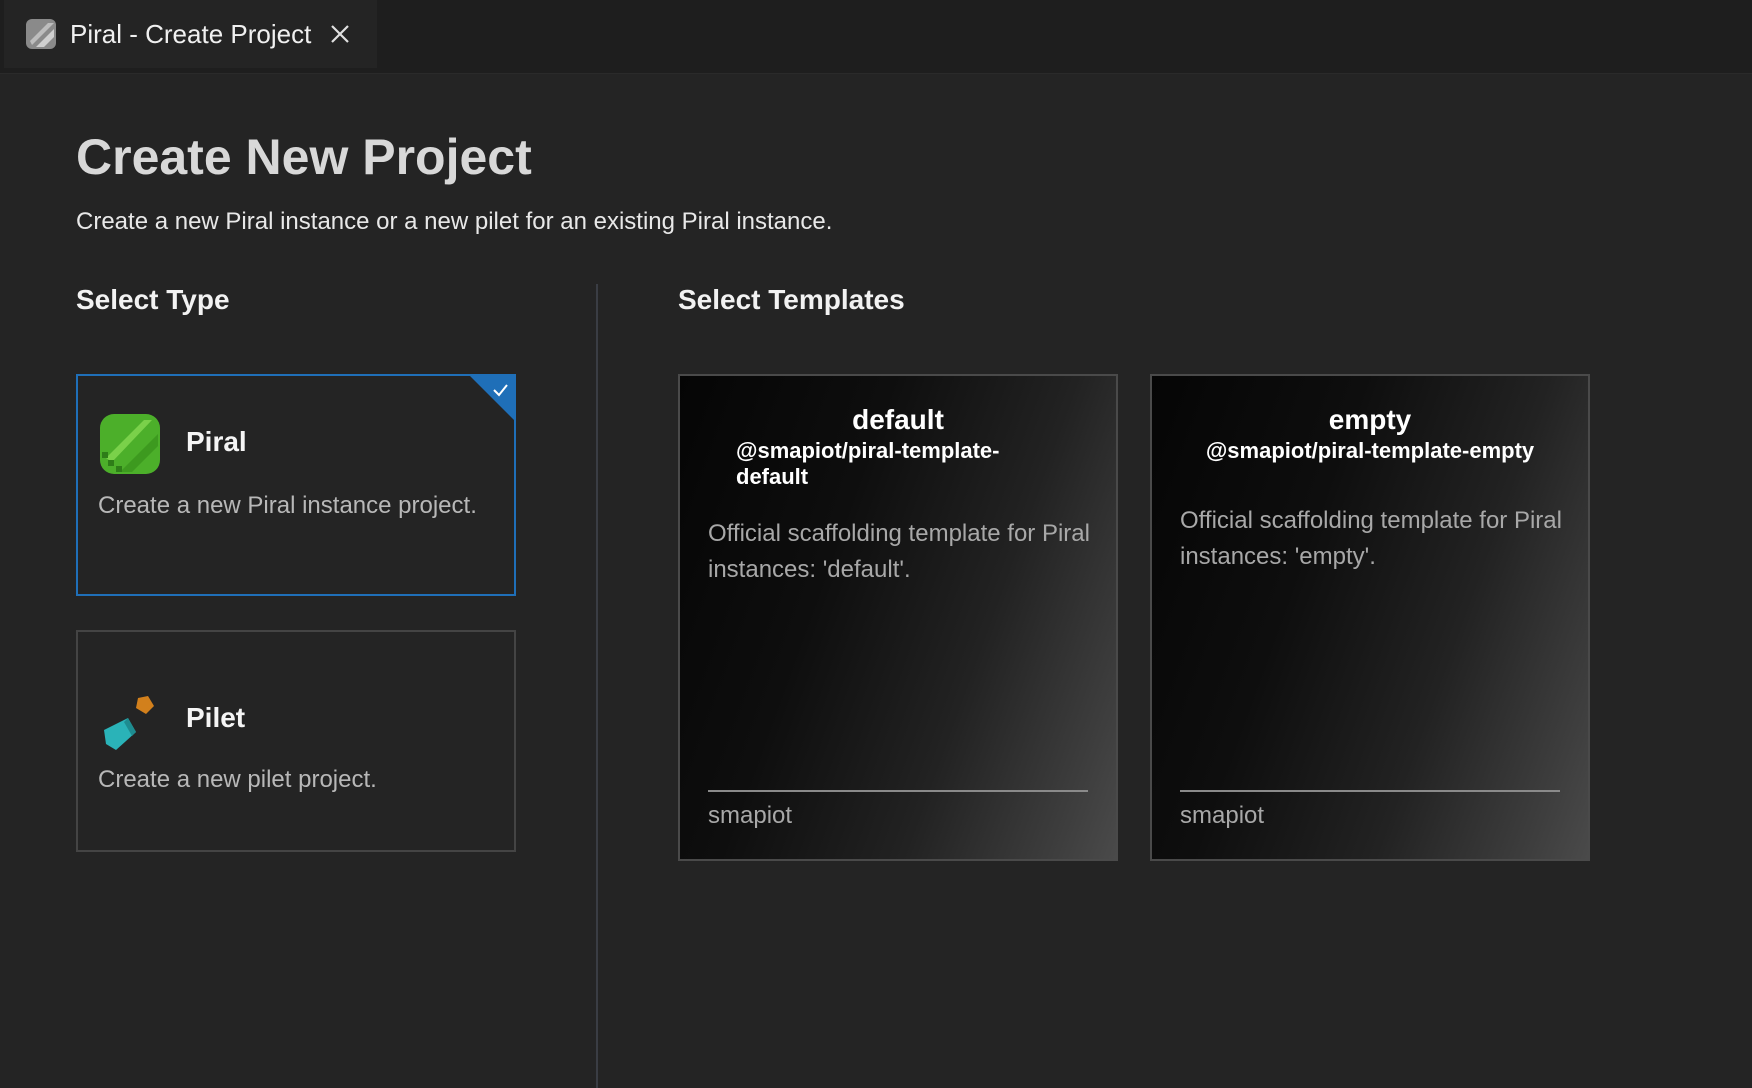  What do you see at coordinates (1370, 450) in the screenshot?
I see `template-package: @smapiot/piral-template-empty` at bounding box center [1370, 450].